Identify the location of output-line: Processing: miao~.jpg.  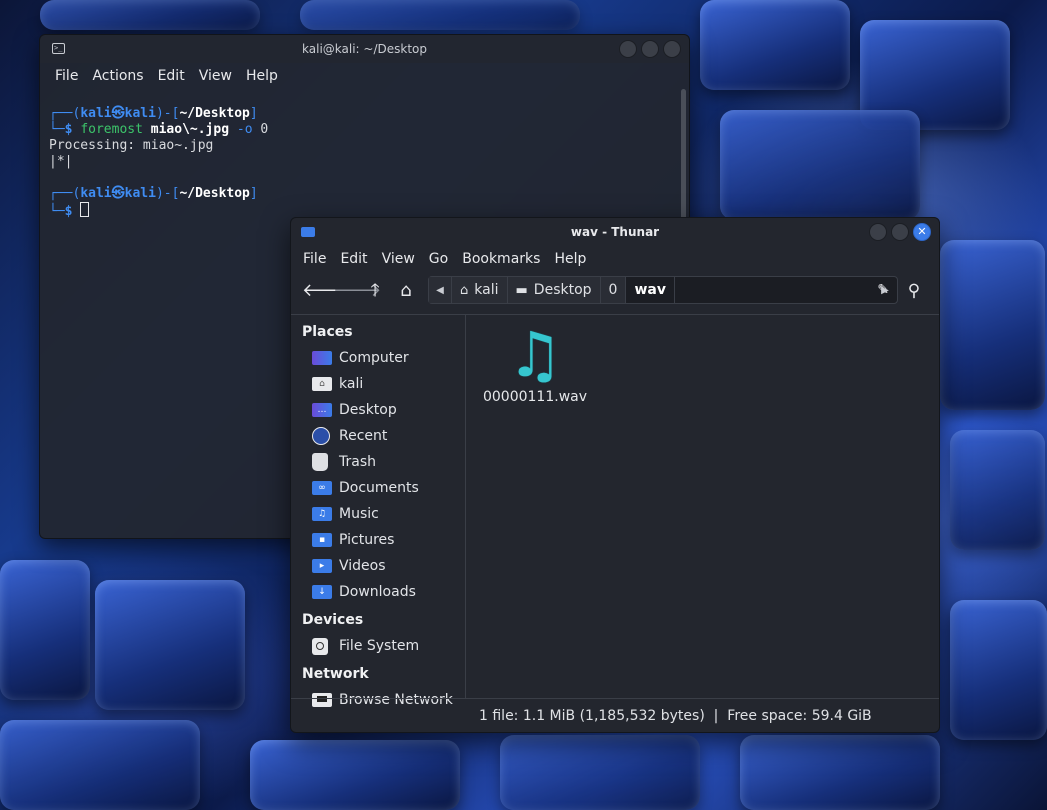
(131, 145).